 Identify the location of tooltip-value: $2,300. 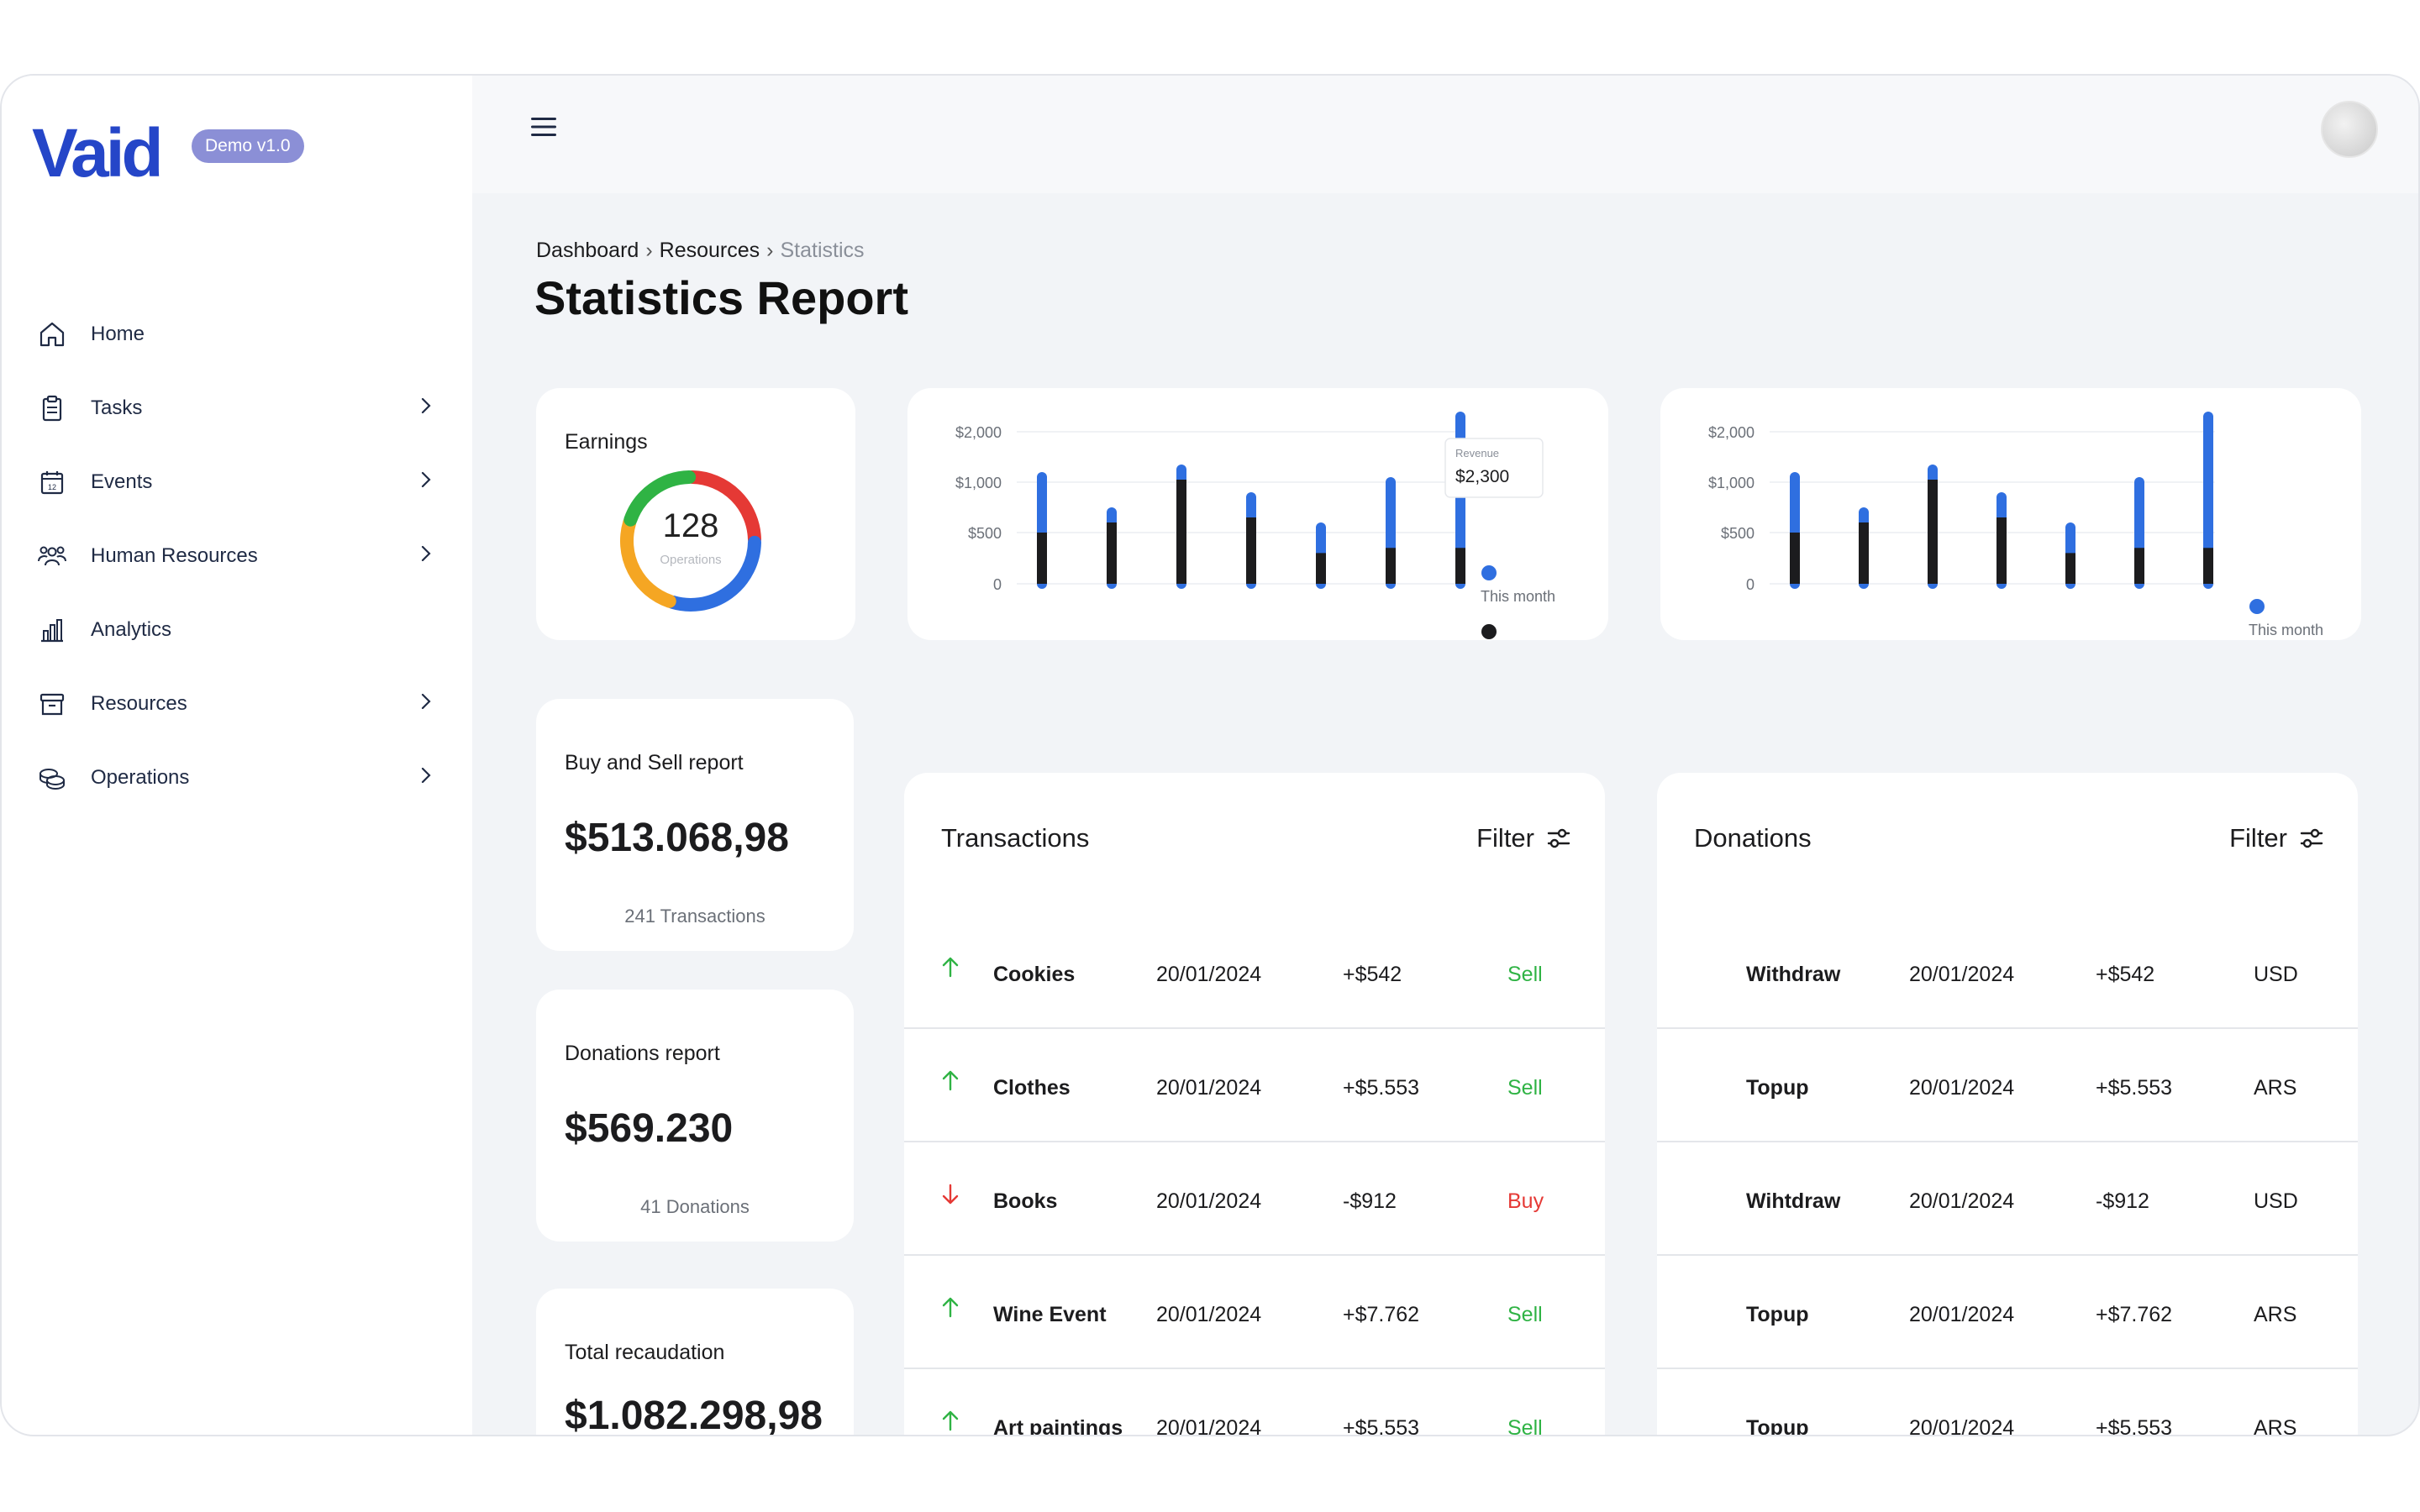
(1482, 476).